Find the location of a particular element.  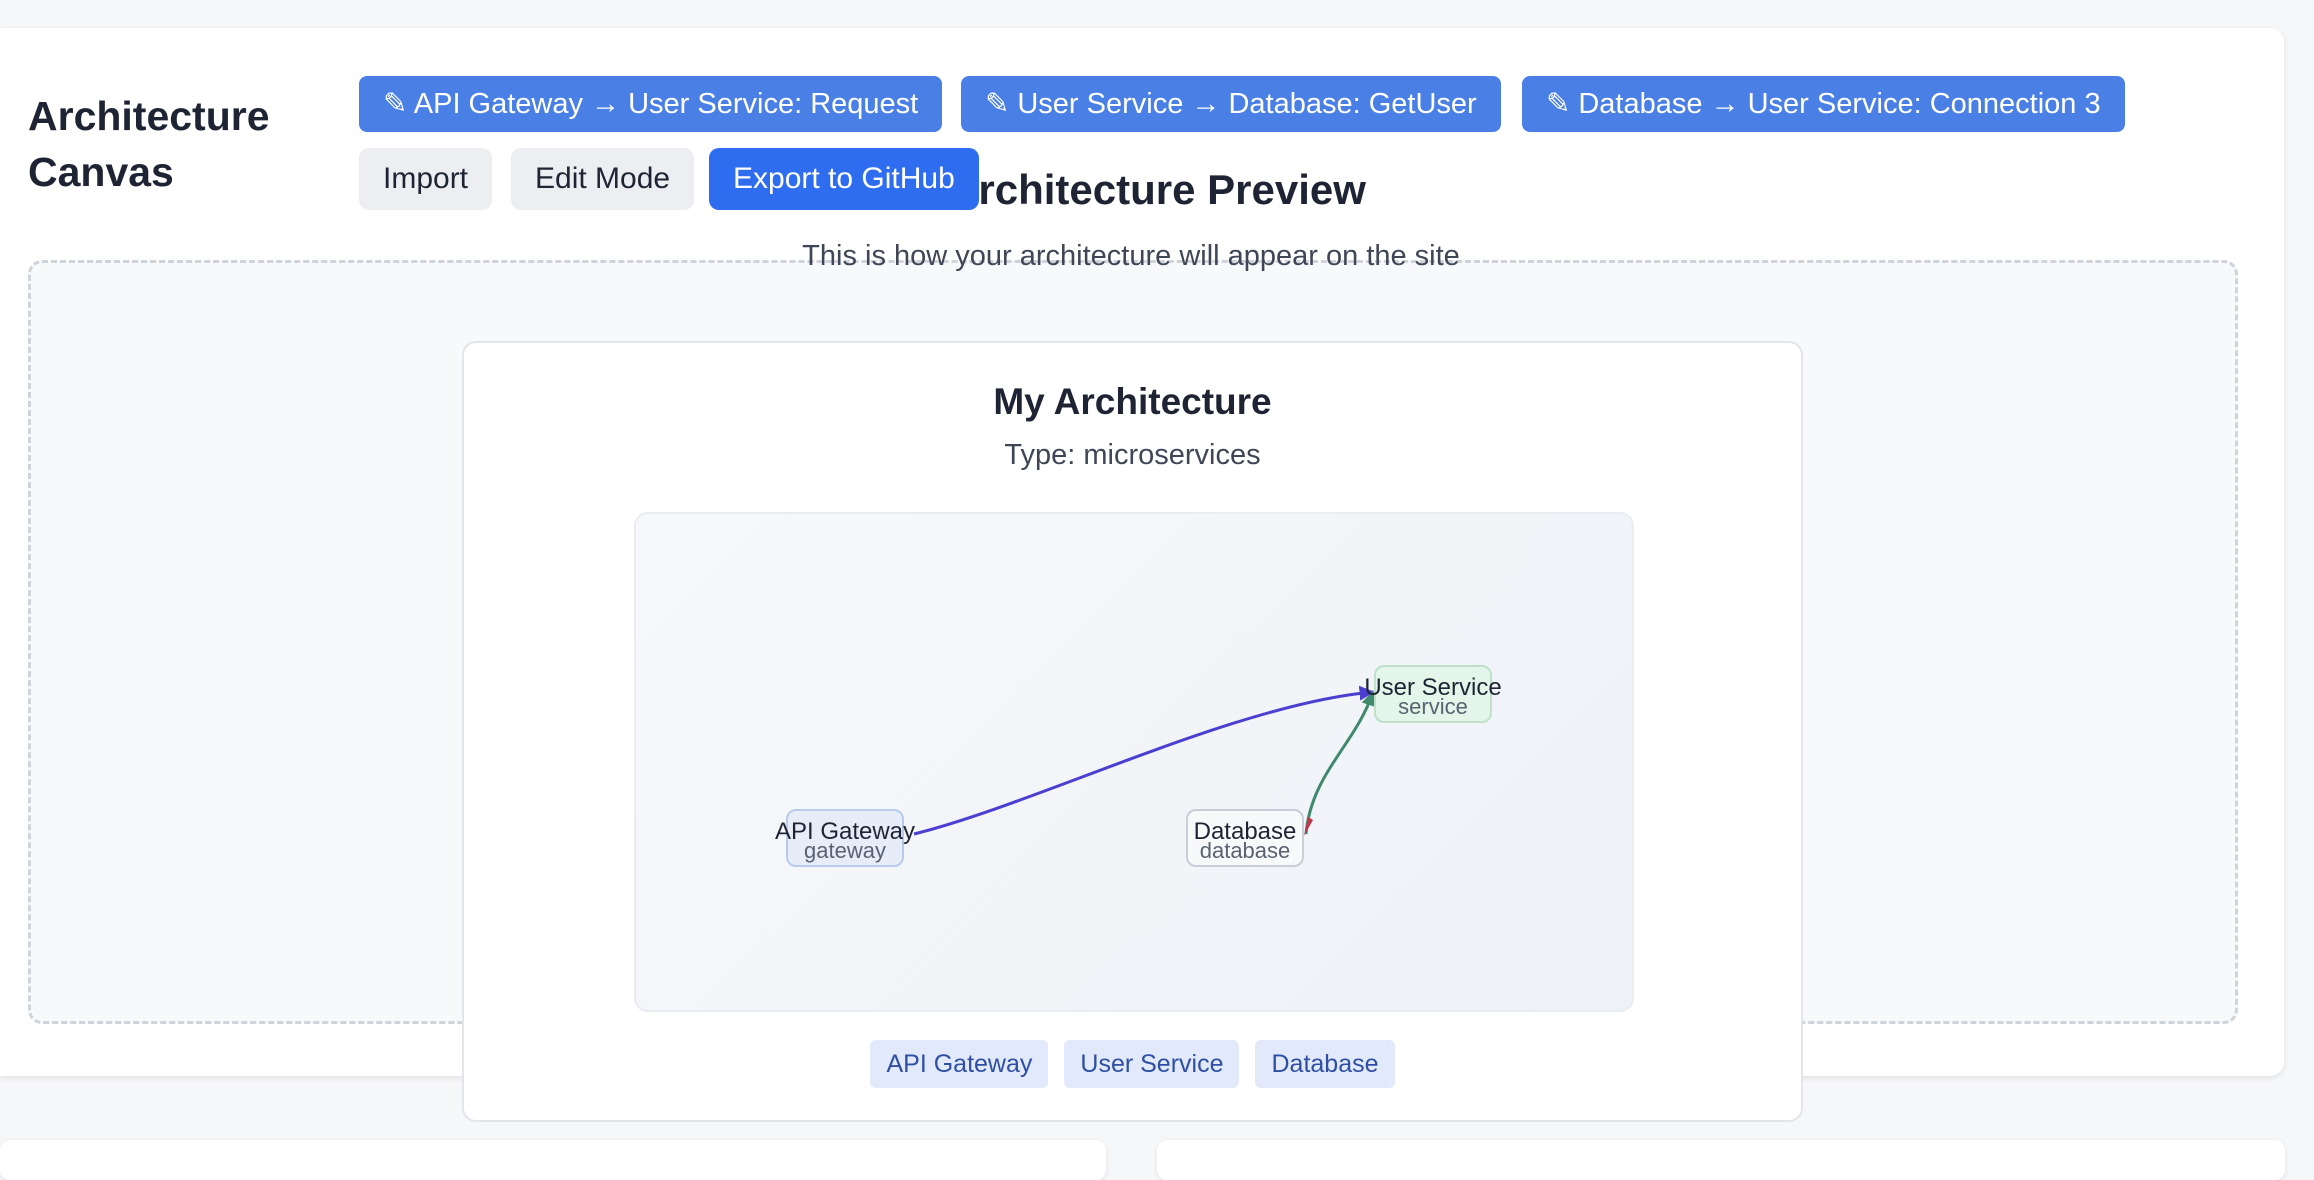

diagram-edges is located at coordinates (1144, 760).